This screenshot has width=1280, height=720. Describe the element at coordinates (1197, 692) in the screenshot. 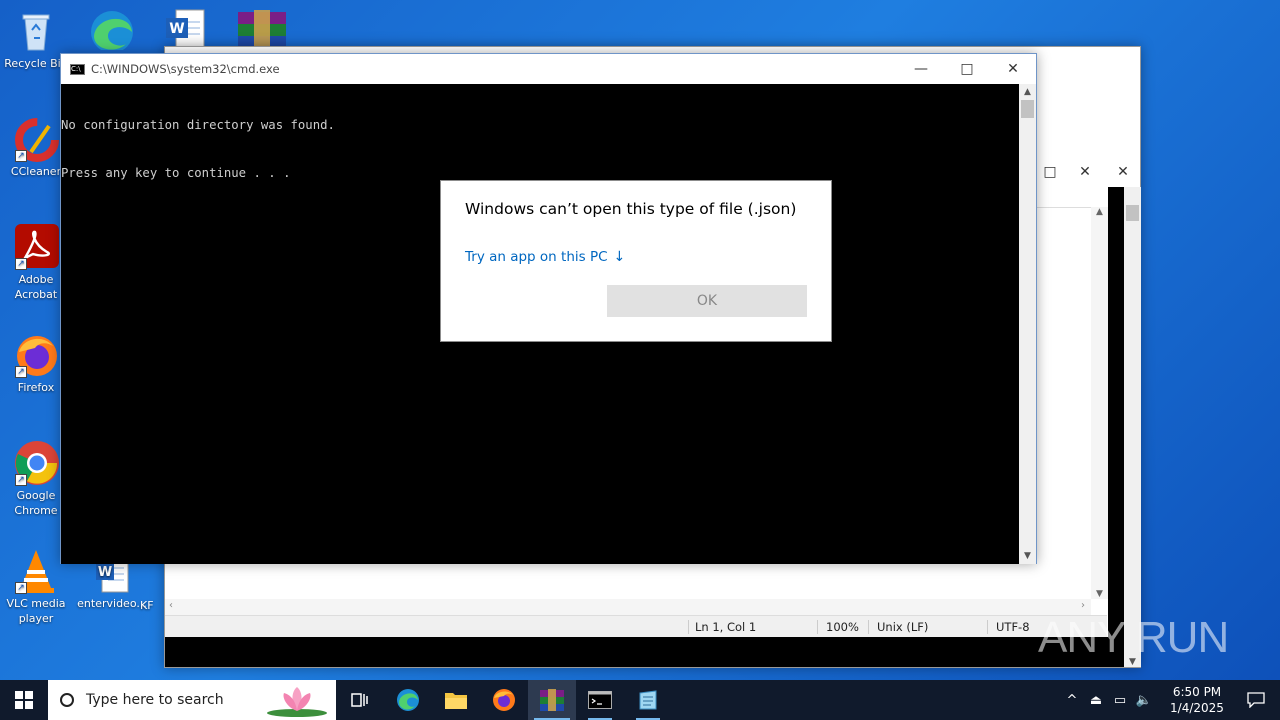

I see `clock-time: 6:50 PM` at that location.